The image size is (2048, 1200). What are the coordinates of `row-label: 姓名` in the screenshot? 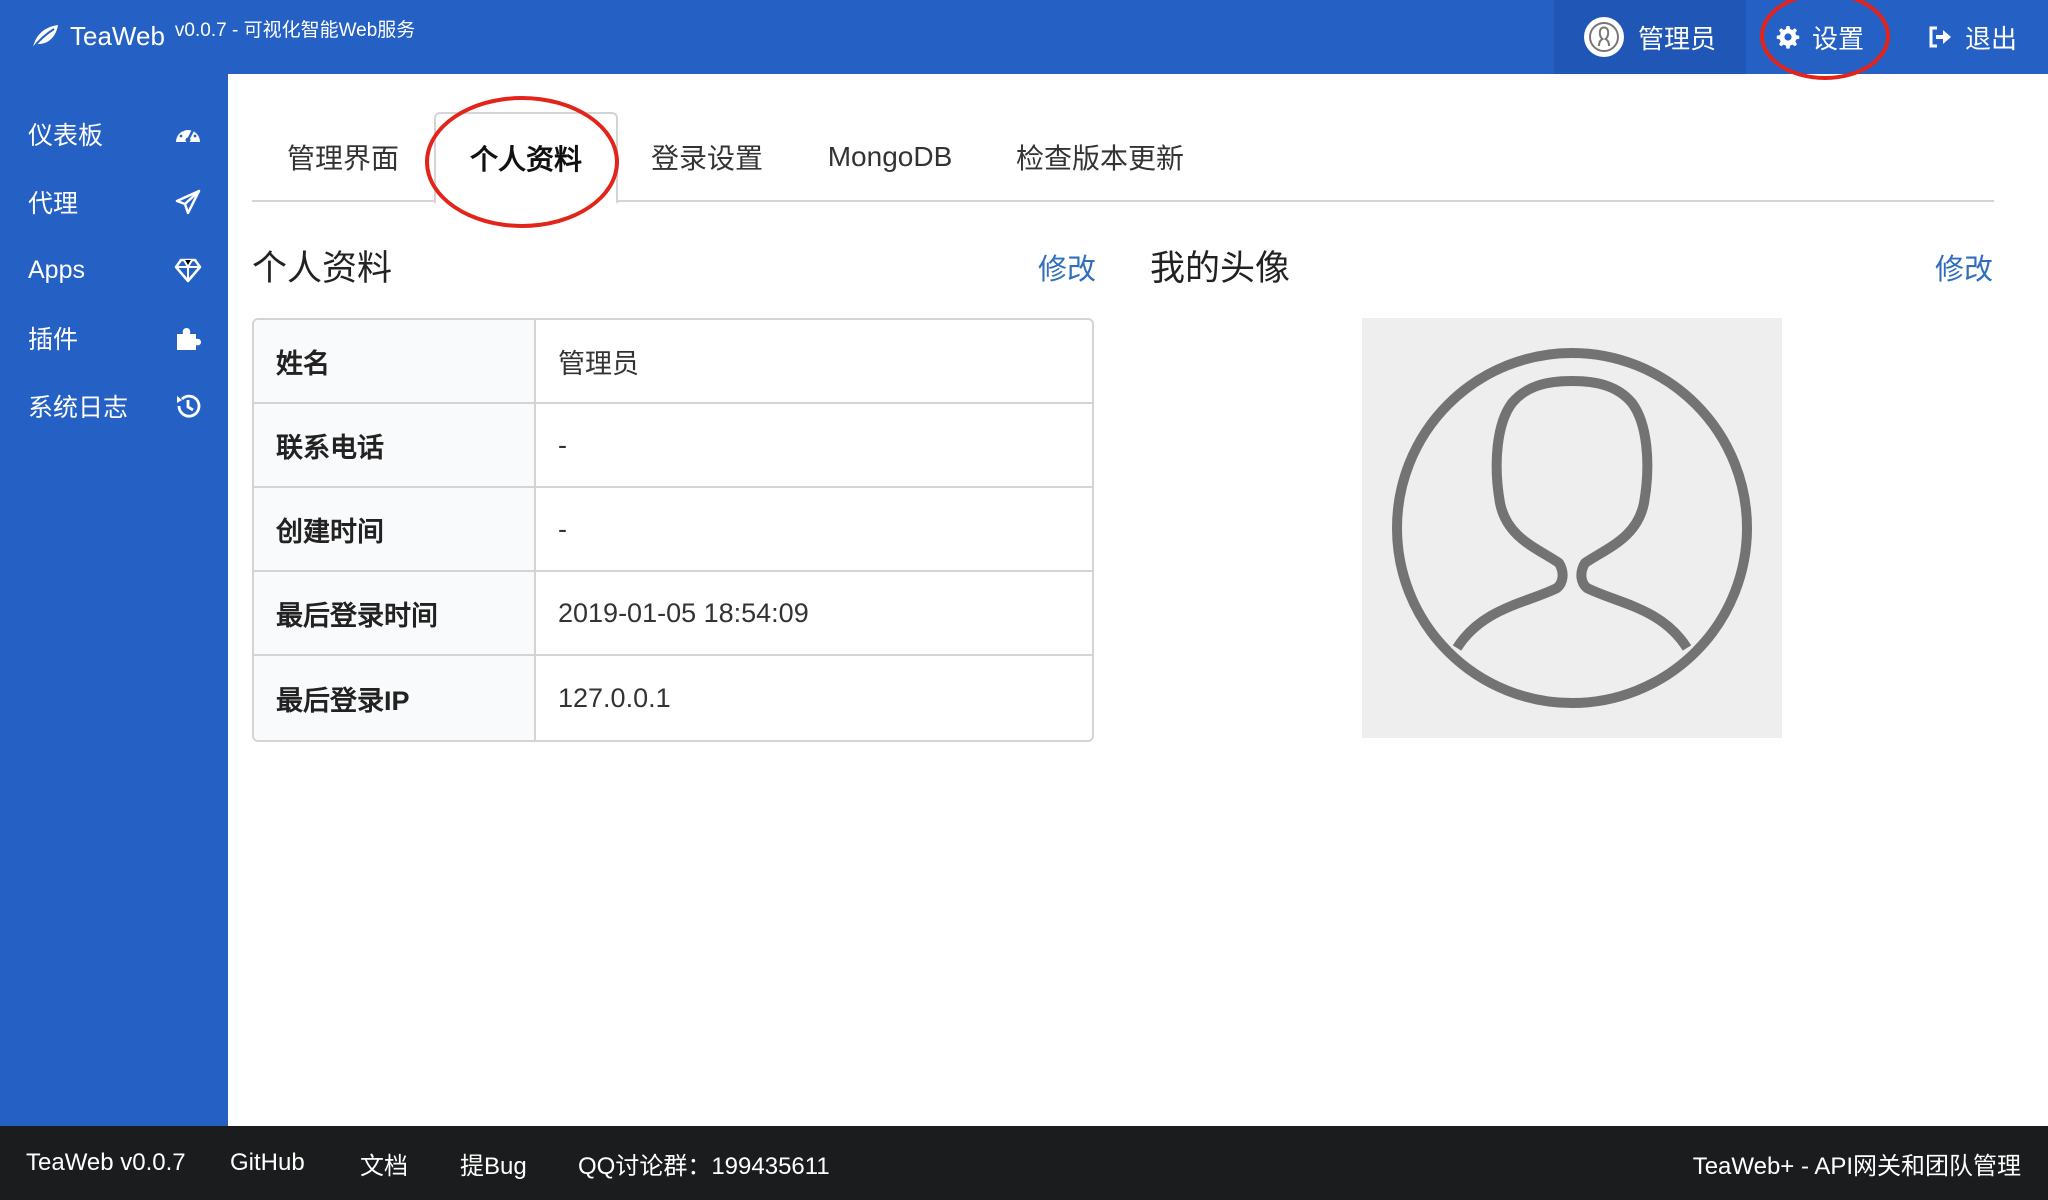 It's located at (395, 361).